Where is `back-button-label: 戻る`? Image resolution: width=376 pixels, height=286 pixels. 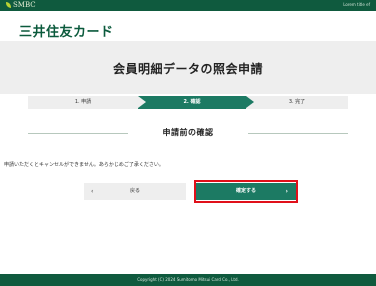 back-button-label: 戻る is located at coordinates (134, 191).